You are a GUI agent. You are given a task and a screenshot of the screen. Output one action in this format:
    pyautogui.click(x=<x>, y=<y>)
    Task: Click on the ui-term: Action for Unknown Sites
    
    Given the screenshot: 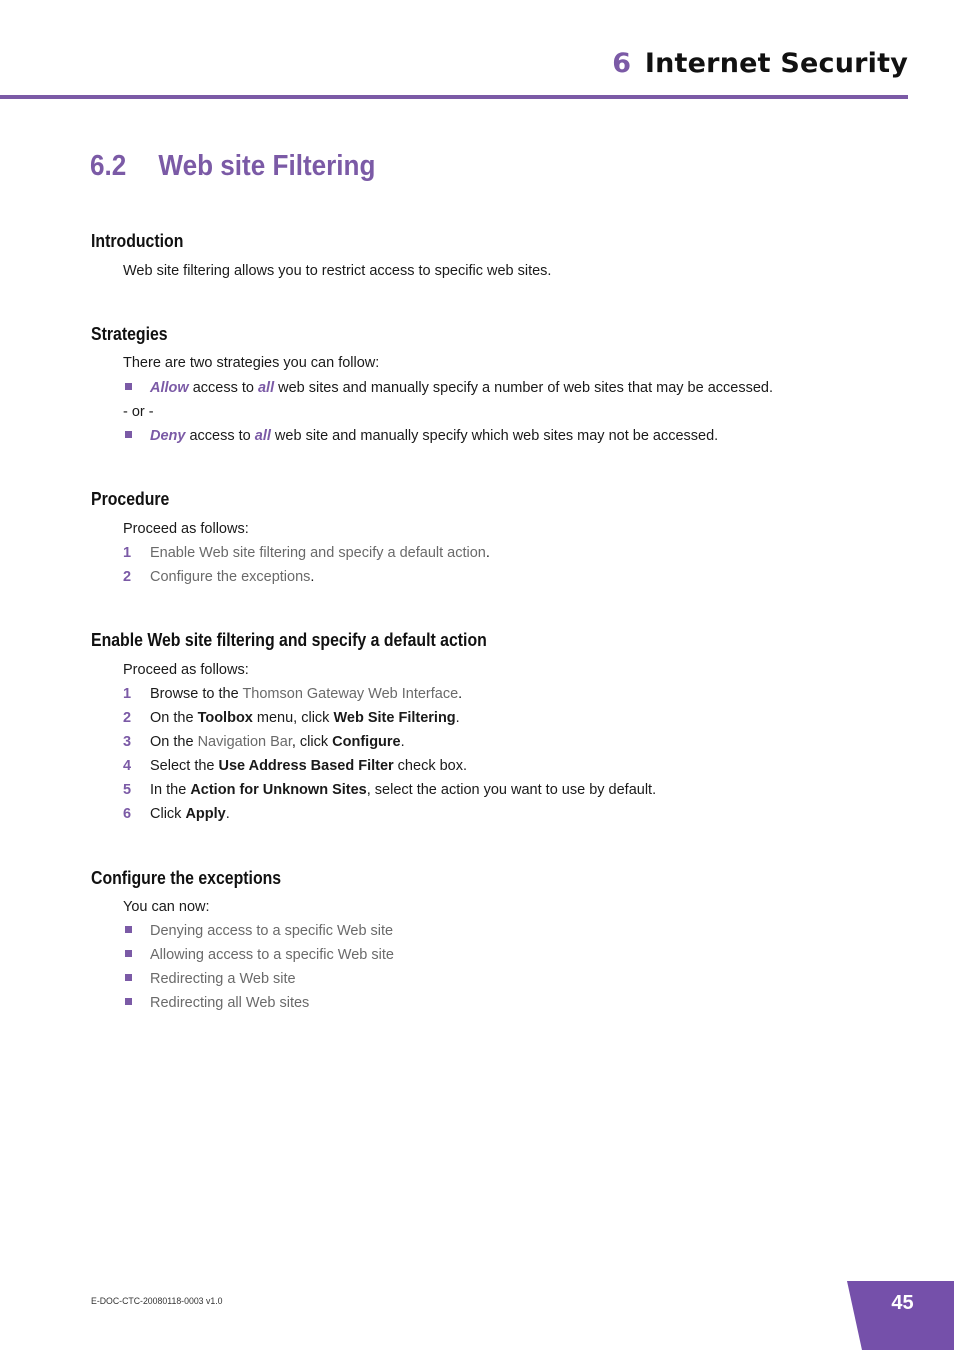 What is the action you would take?
    pyautogui.click(x=278, y=790)
    